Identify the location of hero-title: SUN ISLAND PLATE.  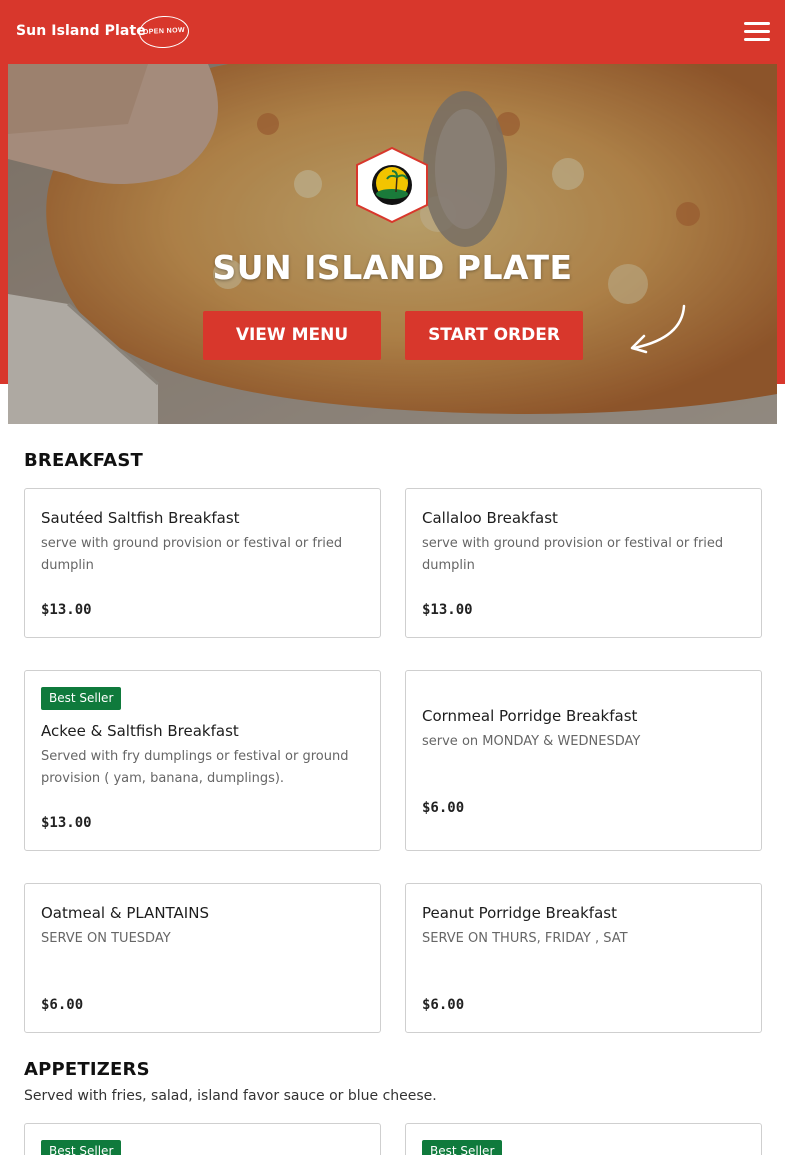
(392, 267).